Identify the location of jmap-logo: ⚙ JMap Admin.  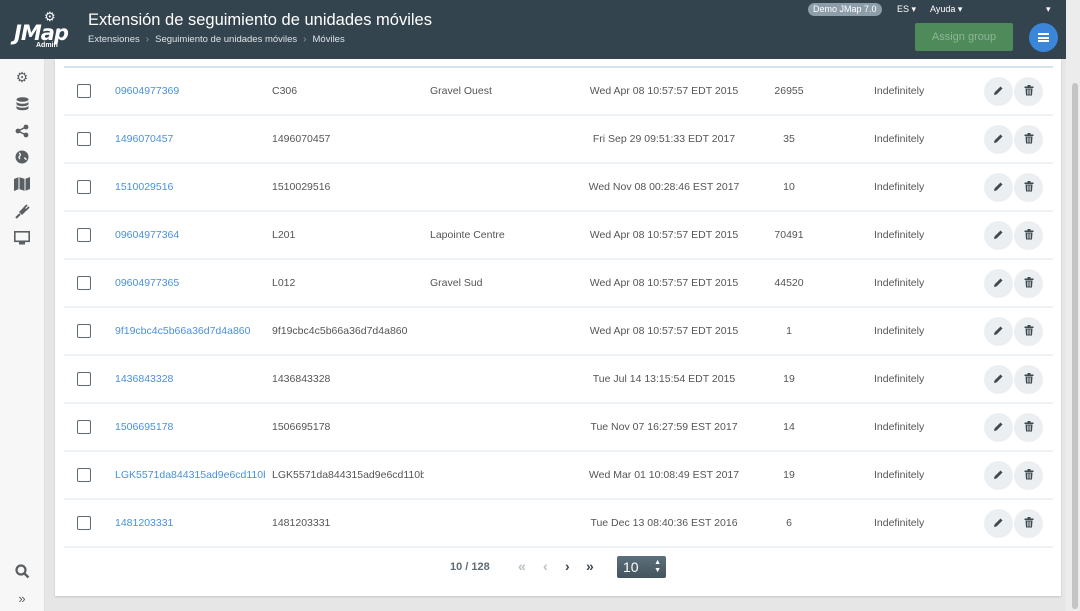
(42, 29).